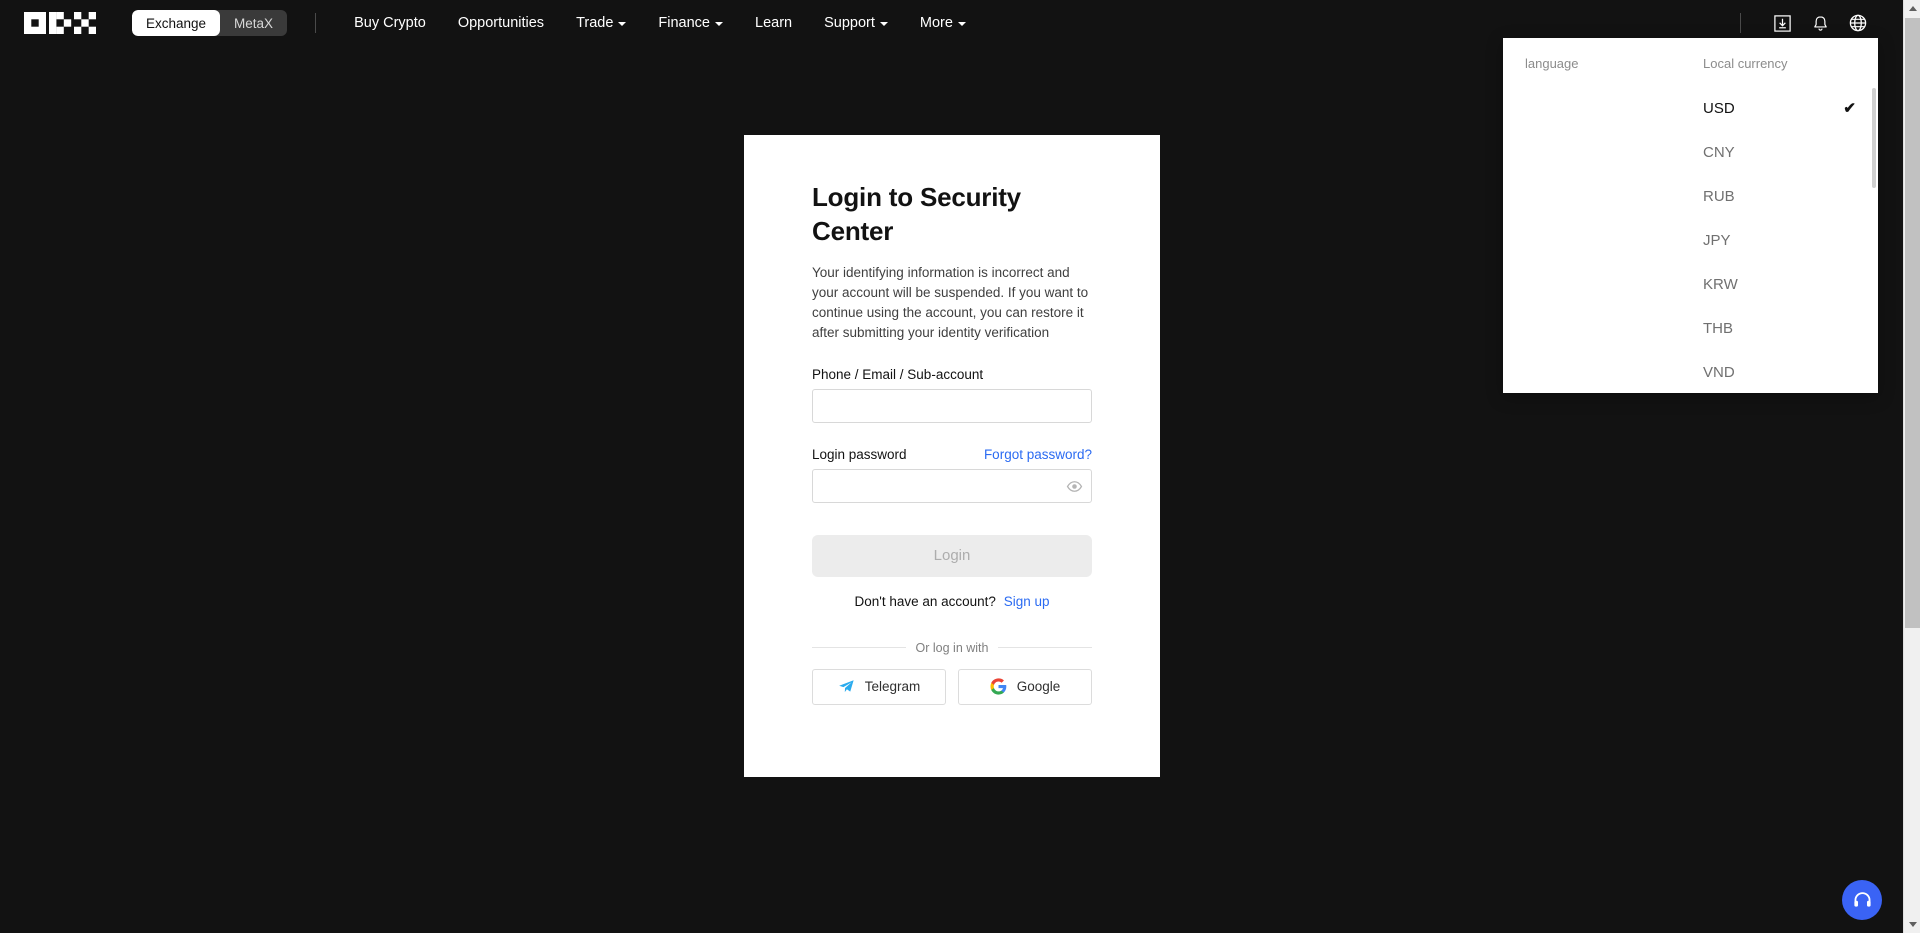 The width and height of the screenshot is (1920, 933). I want to click on signup-link: Sign up, so click(1027, 601).